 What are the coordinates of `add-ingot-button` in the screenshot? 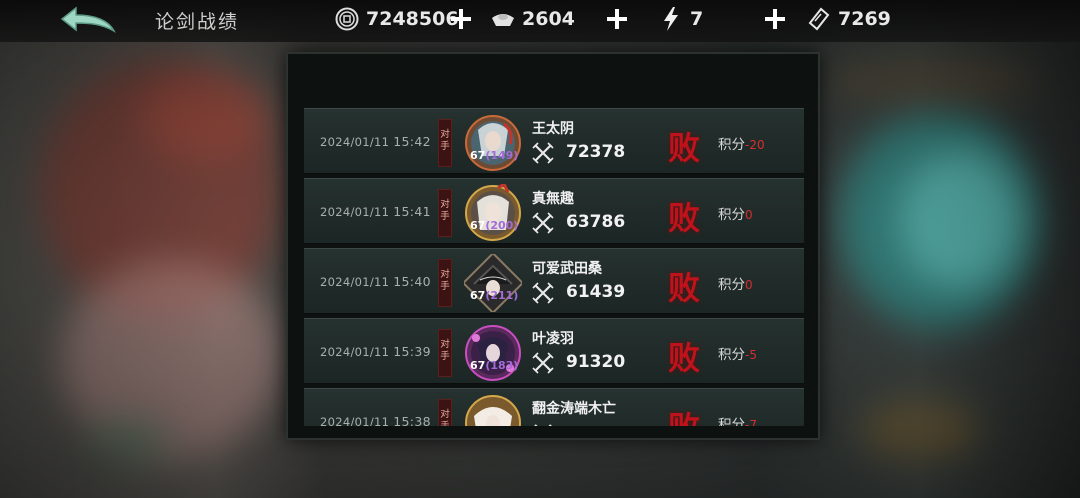 It's located at (617, 19).